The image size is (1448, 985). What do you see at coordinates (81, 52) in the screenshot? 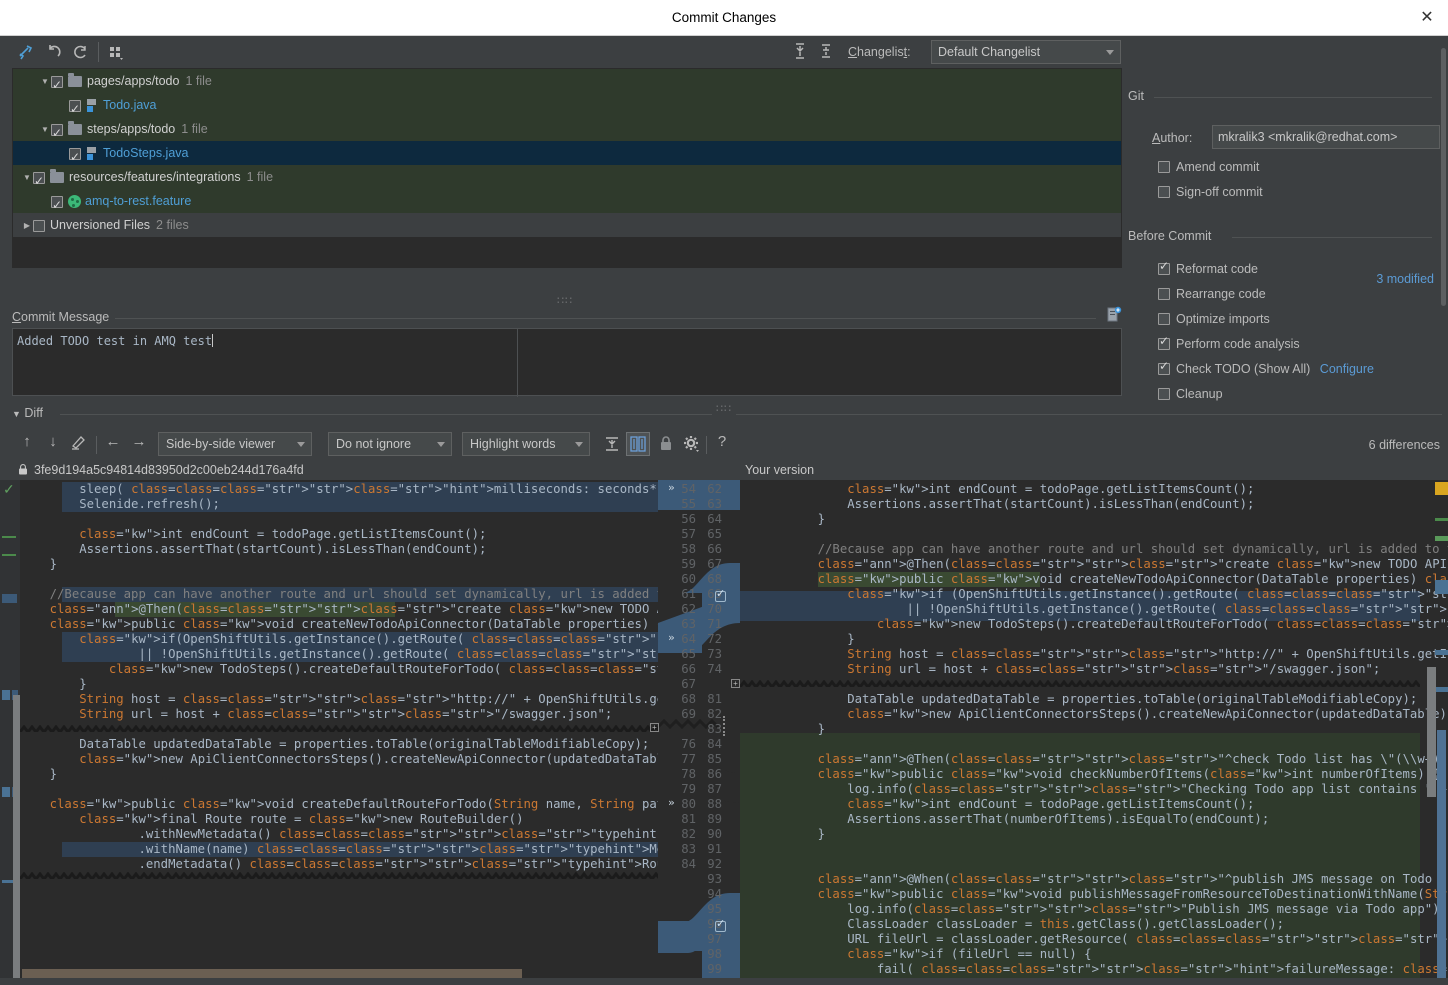
I see `refresh-icon` at bounding box center [81, 52].